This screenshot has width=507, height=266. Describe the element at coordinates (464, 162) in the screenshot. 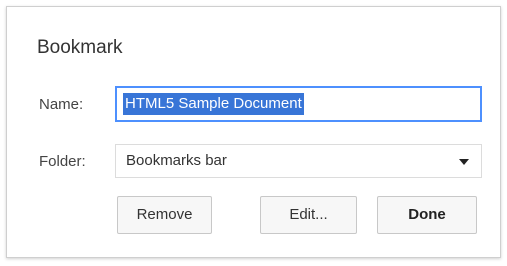

I see `dropdown-arrow-icon` at that location.